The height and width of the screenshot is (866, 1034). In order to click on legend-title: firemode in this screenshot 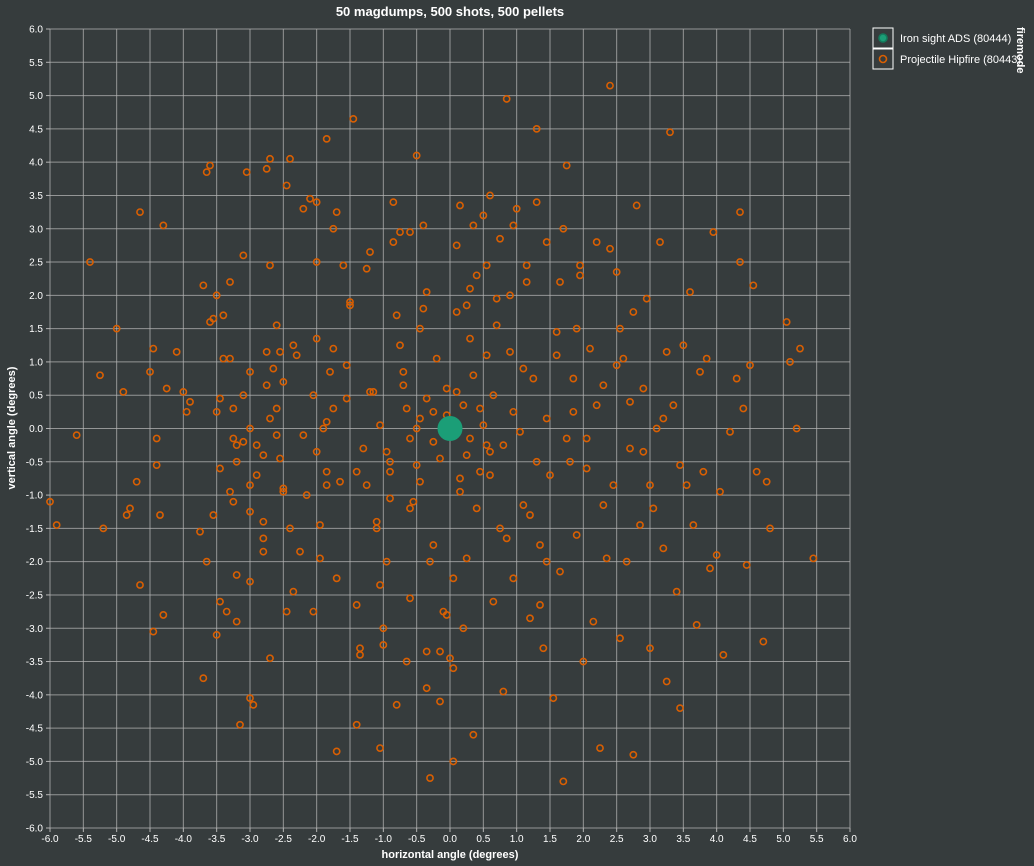, I will do `click(1020, 50)`.